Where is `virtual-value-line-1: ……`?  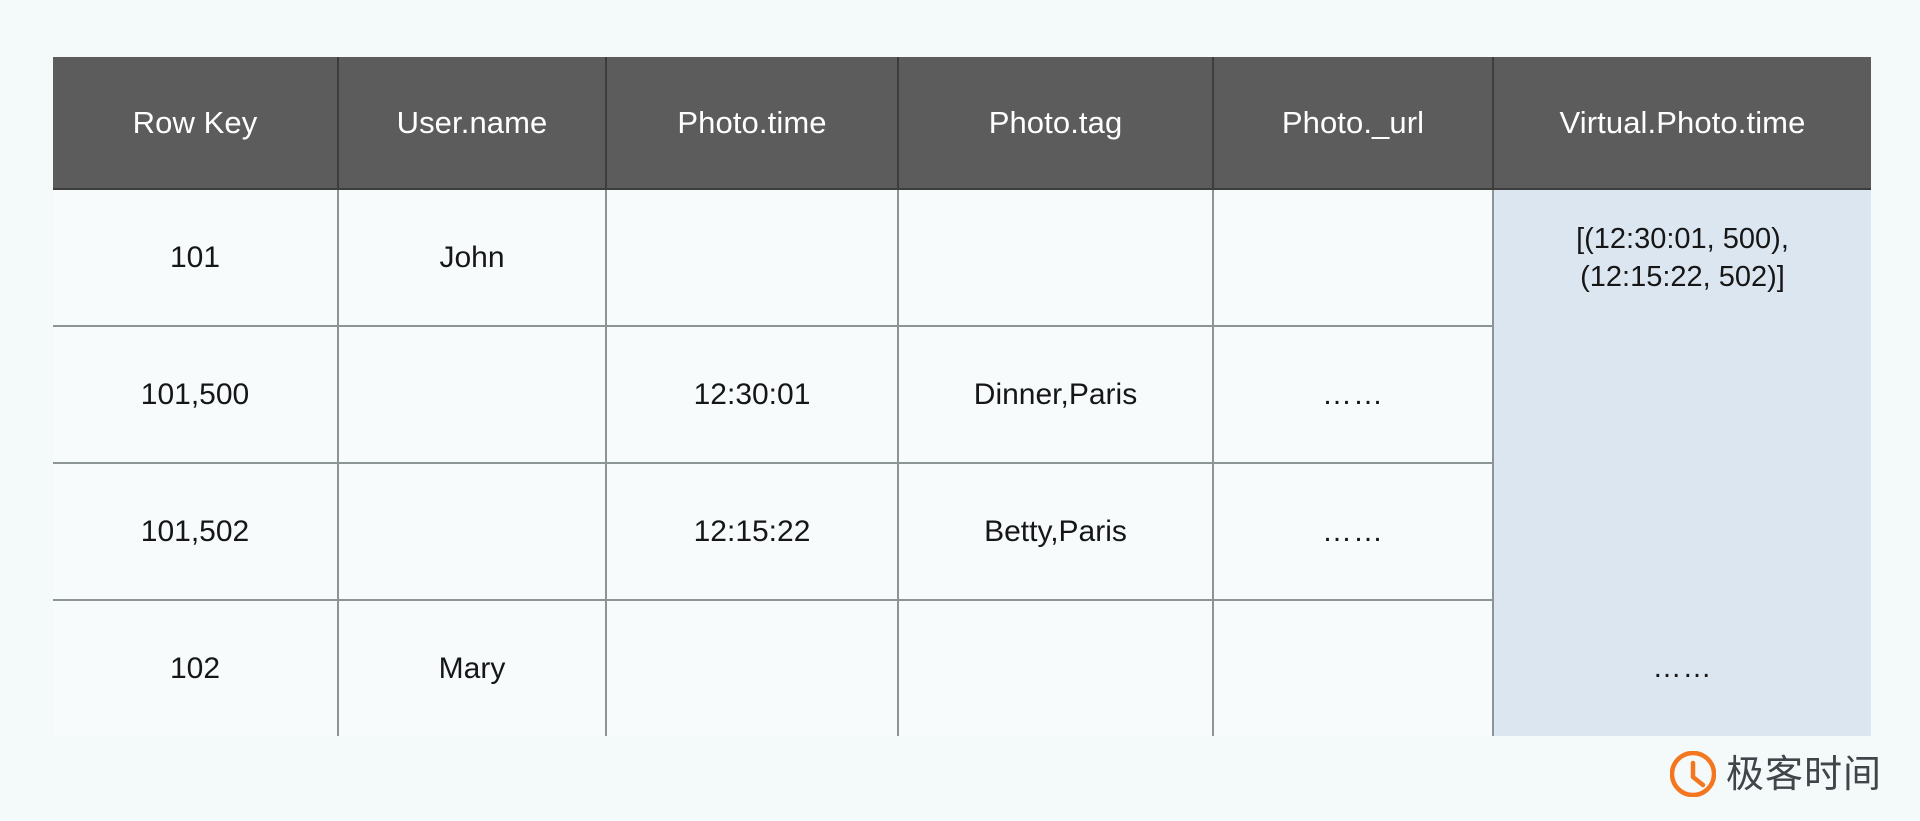
virtual-value-line-1: …… is located at coordinates (1682, 667).